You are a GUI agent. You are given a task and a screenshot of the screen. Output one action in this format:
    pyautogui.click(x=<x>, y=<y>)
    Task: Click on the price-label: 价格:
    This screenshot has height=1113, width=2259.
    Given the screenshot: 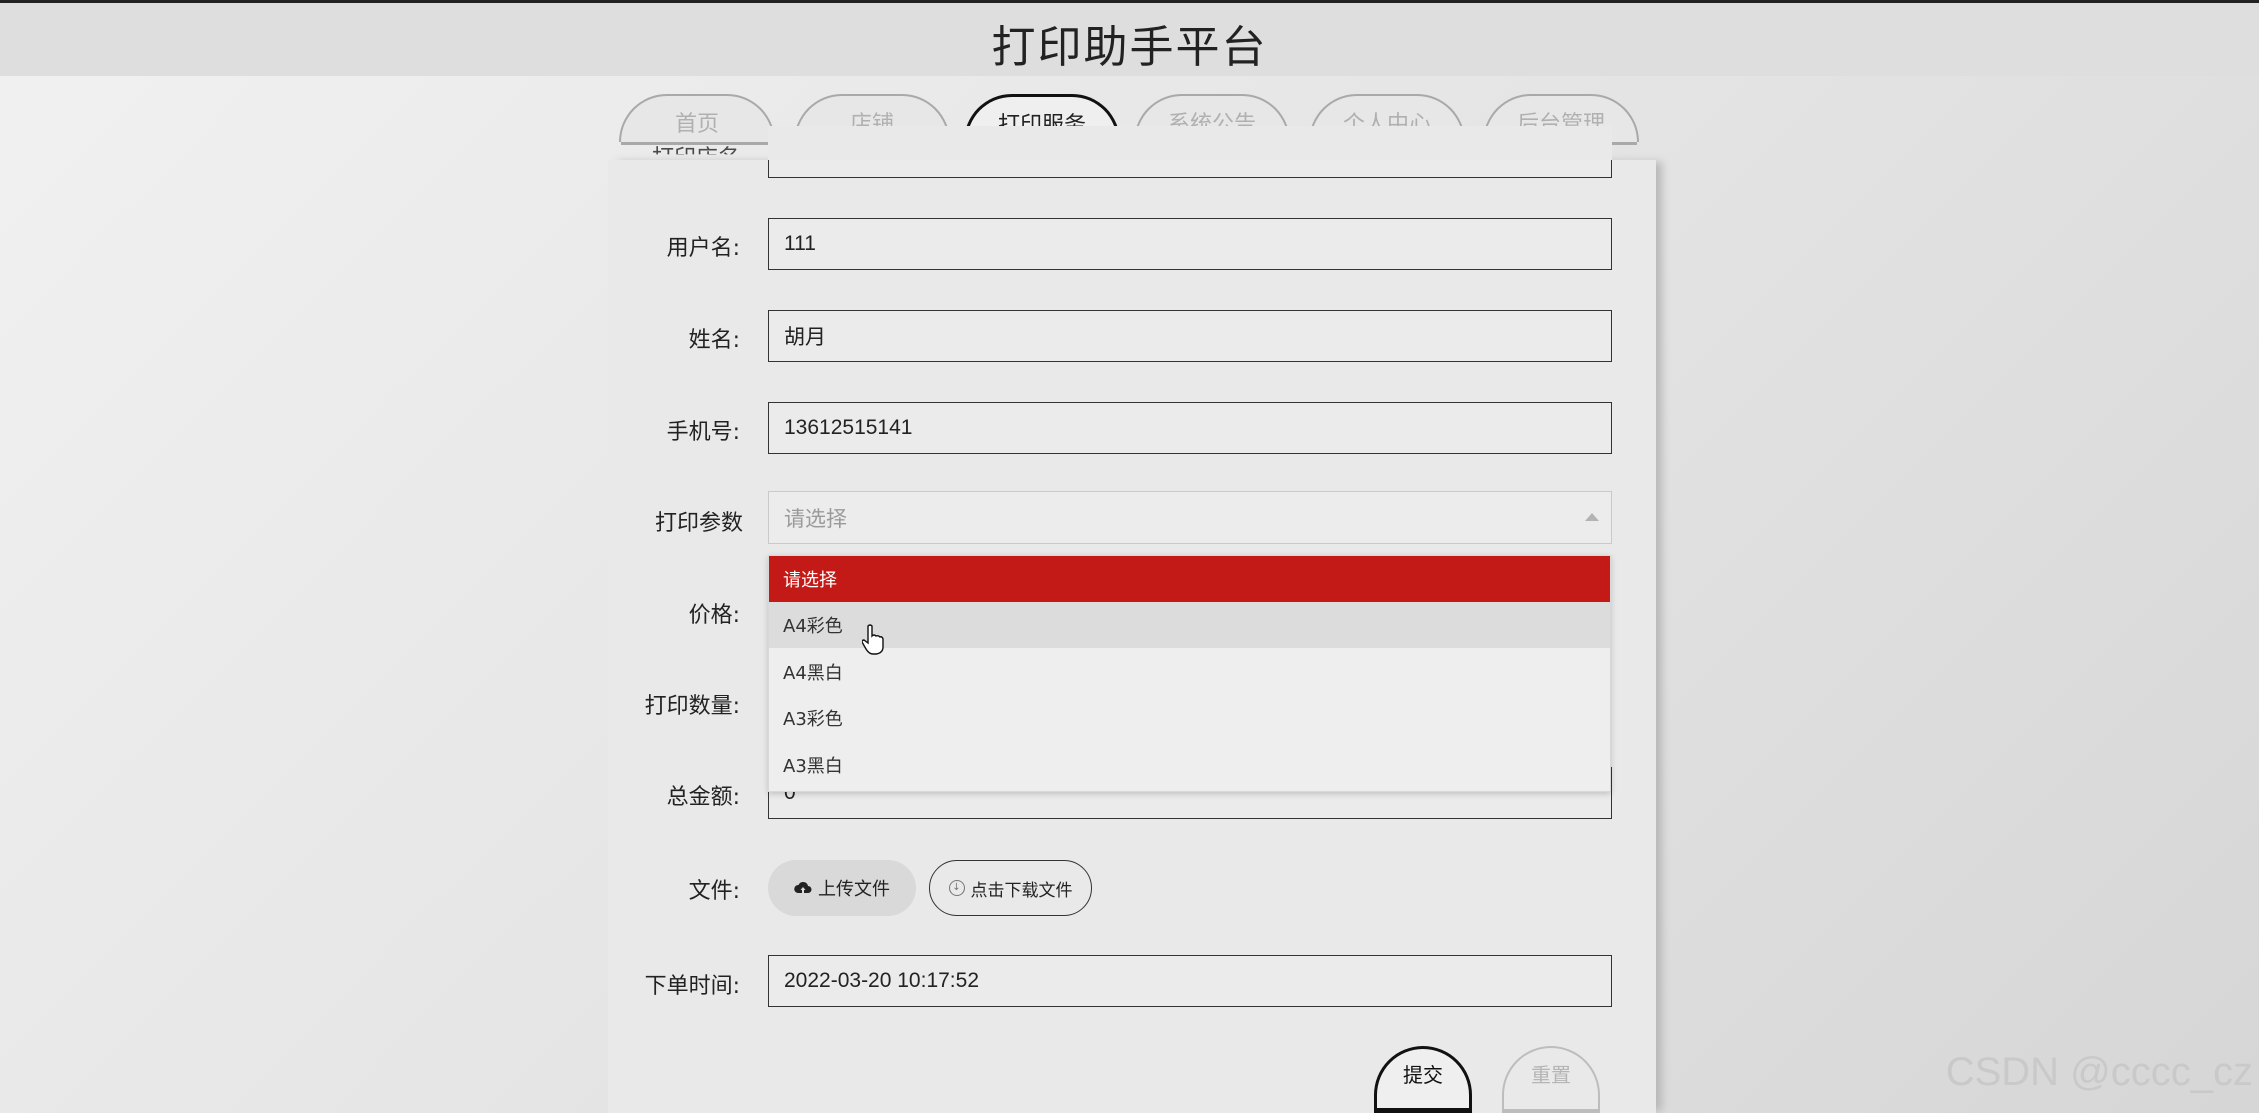 What is the action you would take?
    pyautogui.click(x=714, y=615)
    